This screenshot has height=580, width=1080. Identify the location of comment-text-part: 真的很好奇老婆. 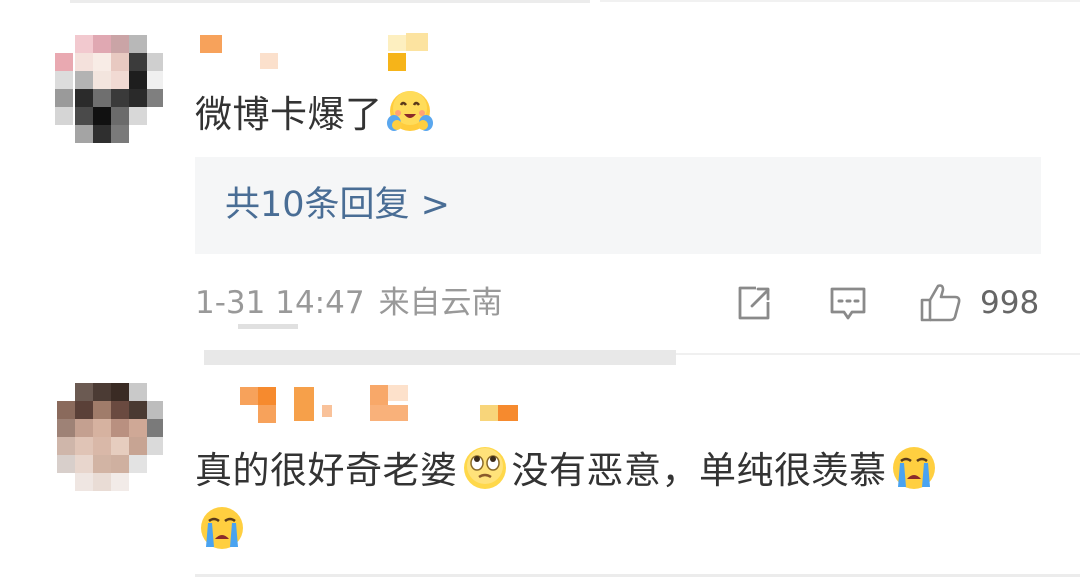
(326, 470).